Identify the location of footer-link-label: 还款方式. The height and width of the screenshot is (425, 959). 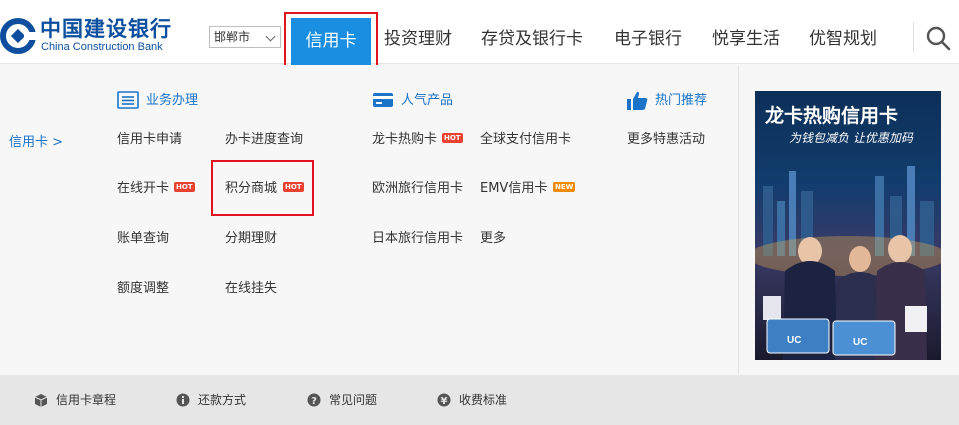
(222, 400).